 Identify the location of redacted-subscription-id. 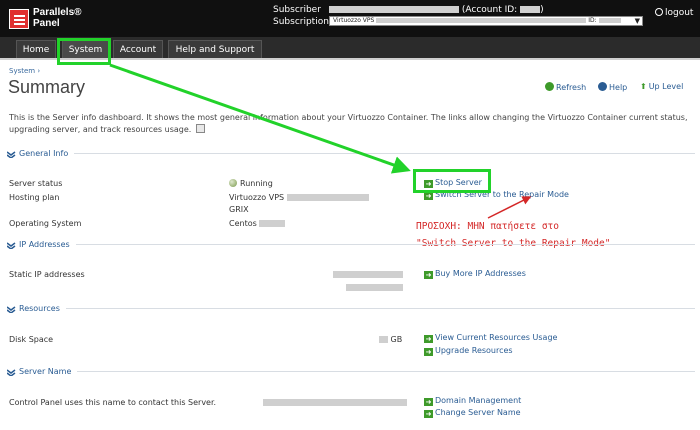
(609, 20).